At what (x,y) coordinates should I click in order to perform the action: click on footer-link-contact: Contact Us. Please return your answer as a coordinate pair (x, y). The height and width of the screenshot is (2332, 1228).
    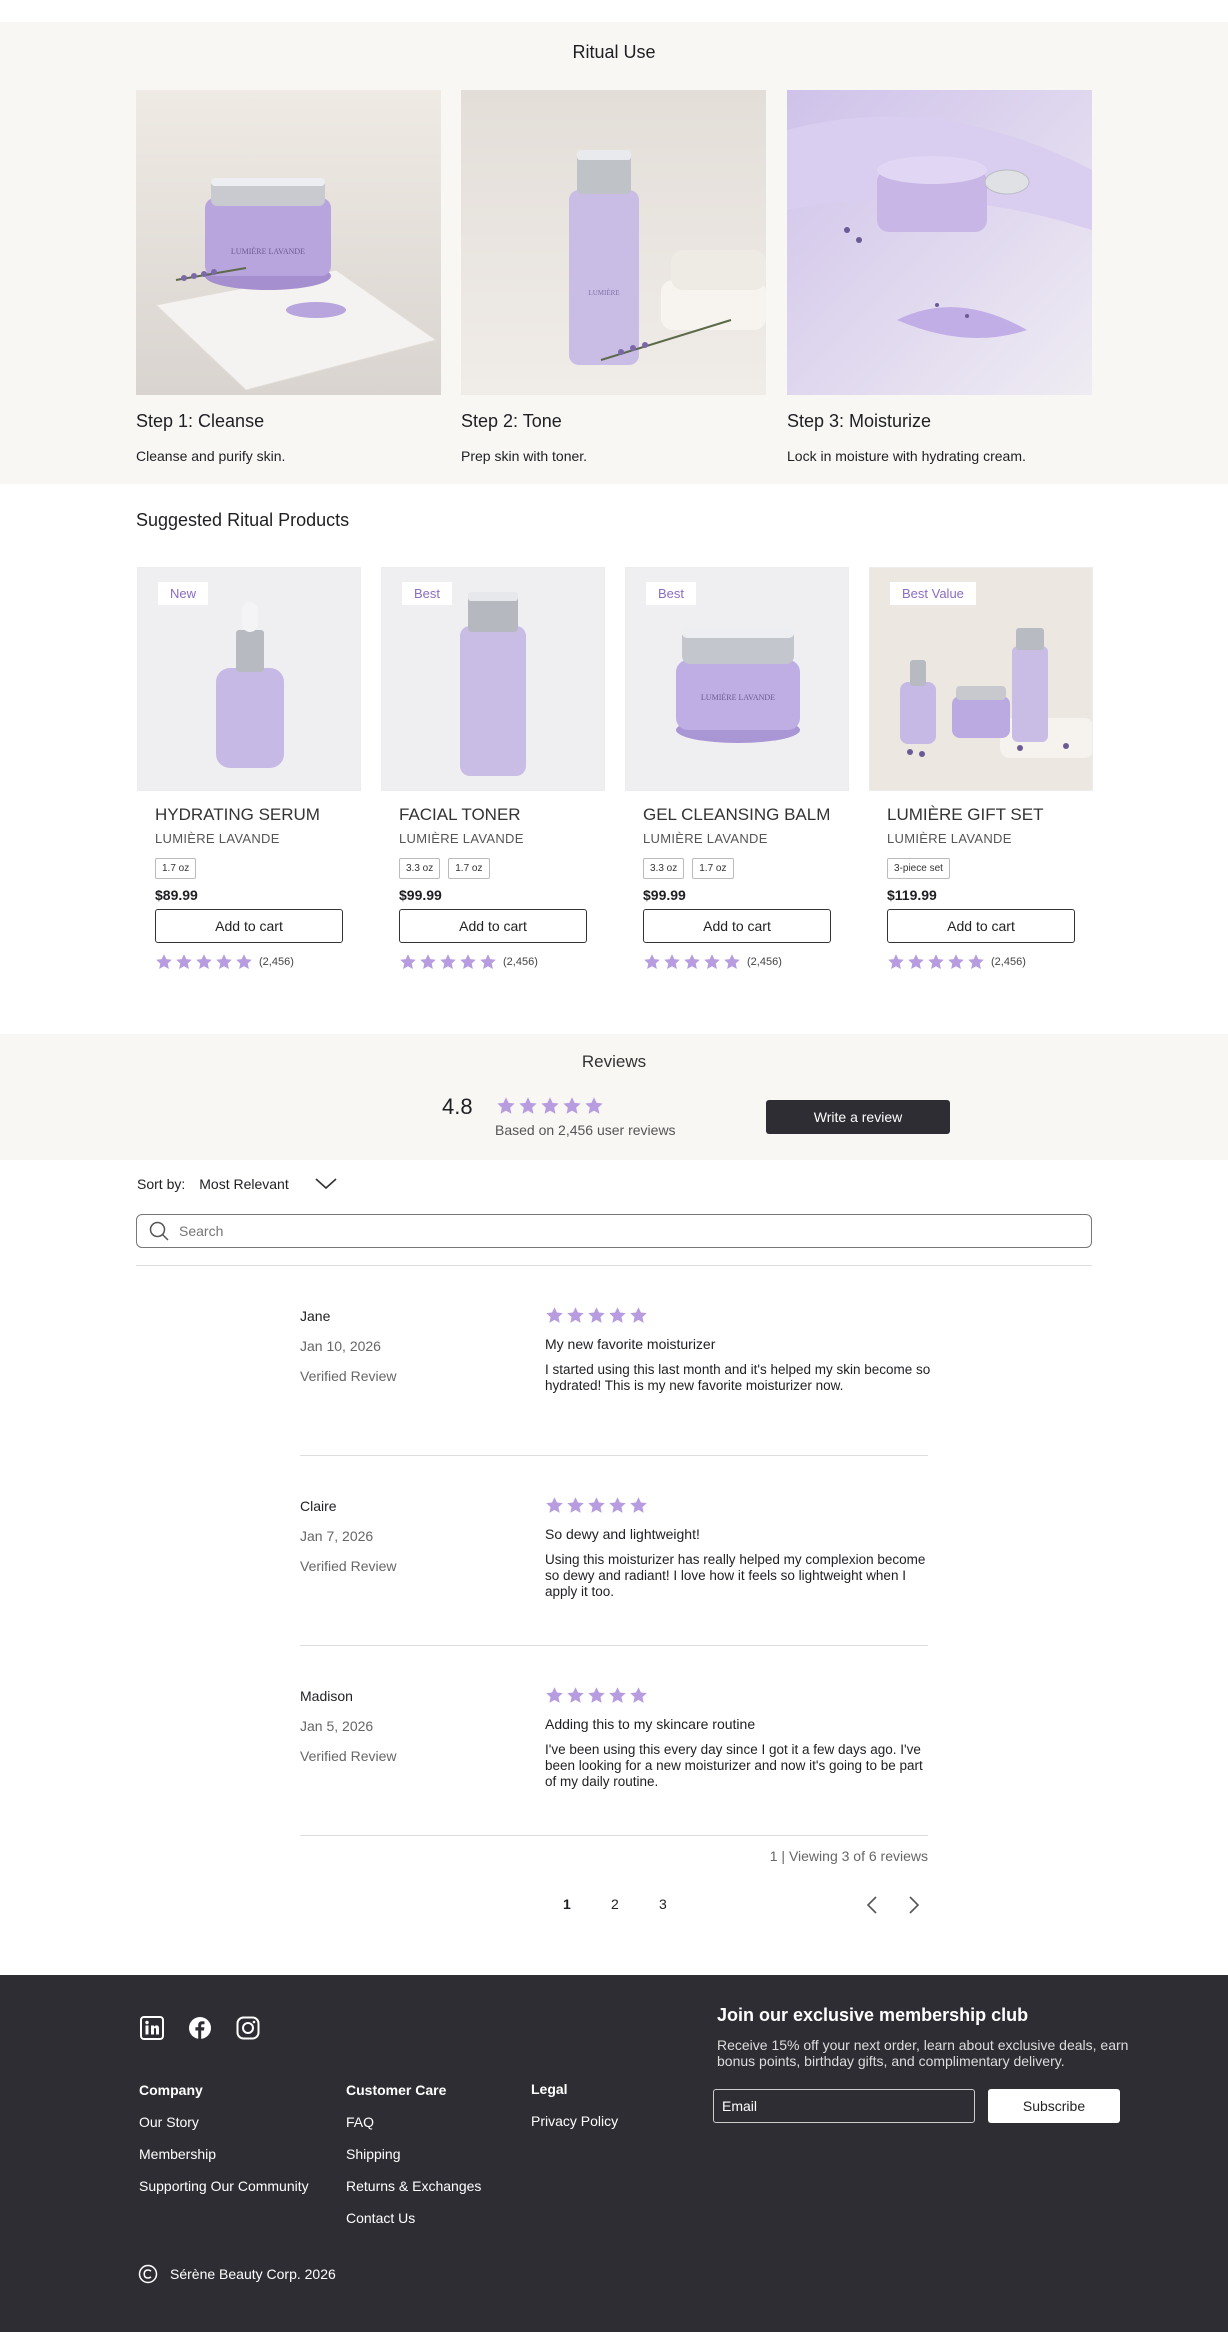
    Looking at the image, I should click on (413, 2218).